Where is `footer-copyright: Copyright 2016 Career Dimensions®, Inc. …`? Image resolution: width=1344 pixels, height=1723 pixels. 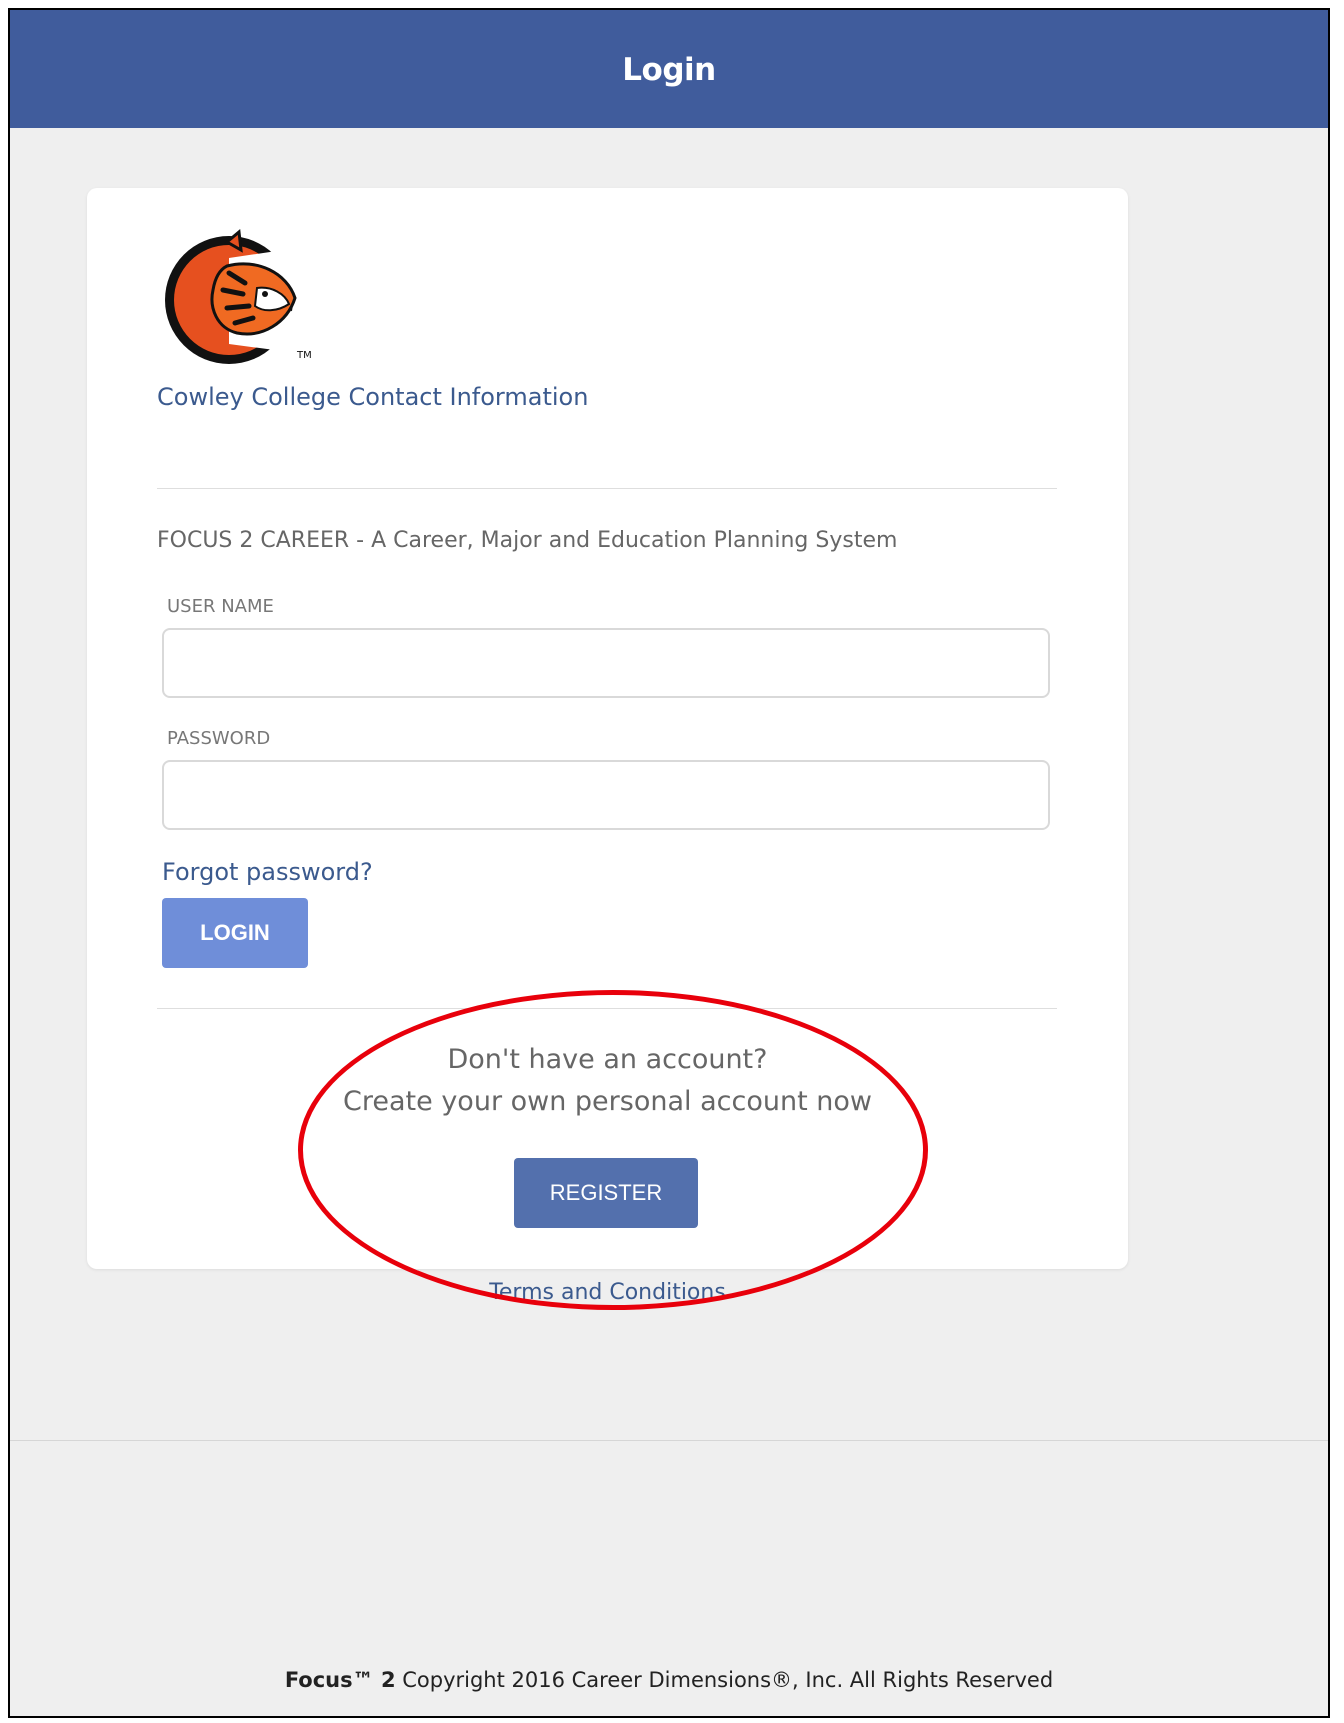 footer-copyright: Copyright 2016 Career Dimensions®, Inc. … is located at coordinates (724, 1680).